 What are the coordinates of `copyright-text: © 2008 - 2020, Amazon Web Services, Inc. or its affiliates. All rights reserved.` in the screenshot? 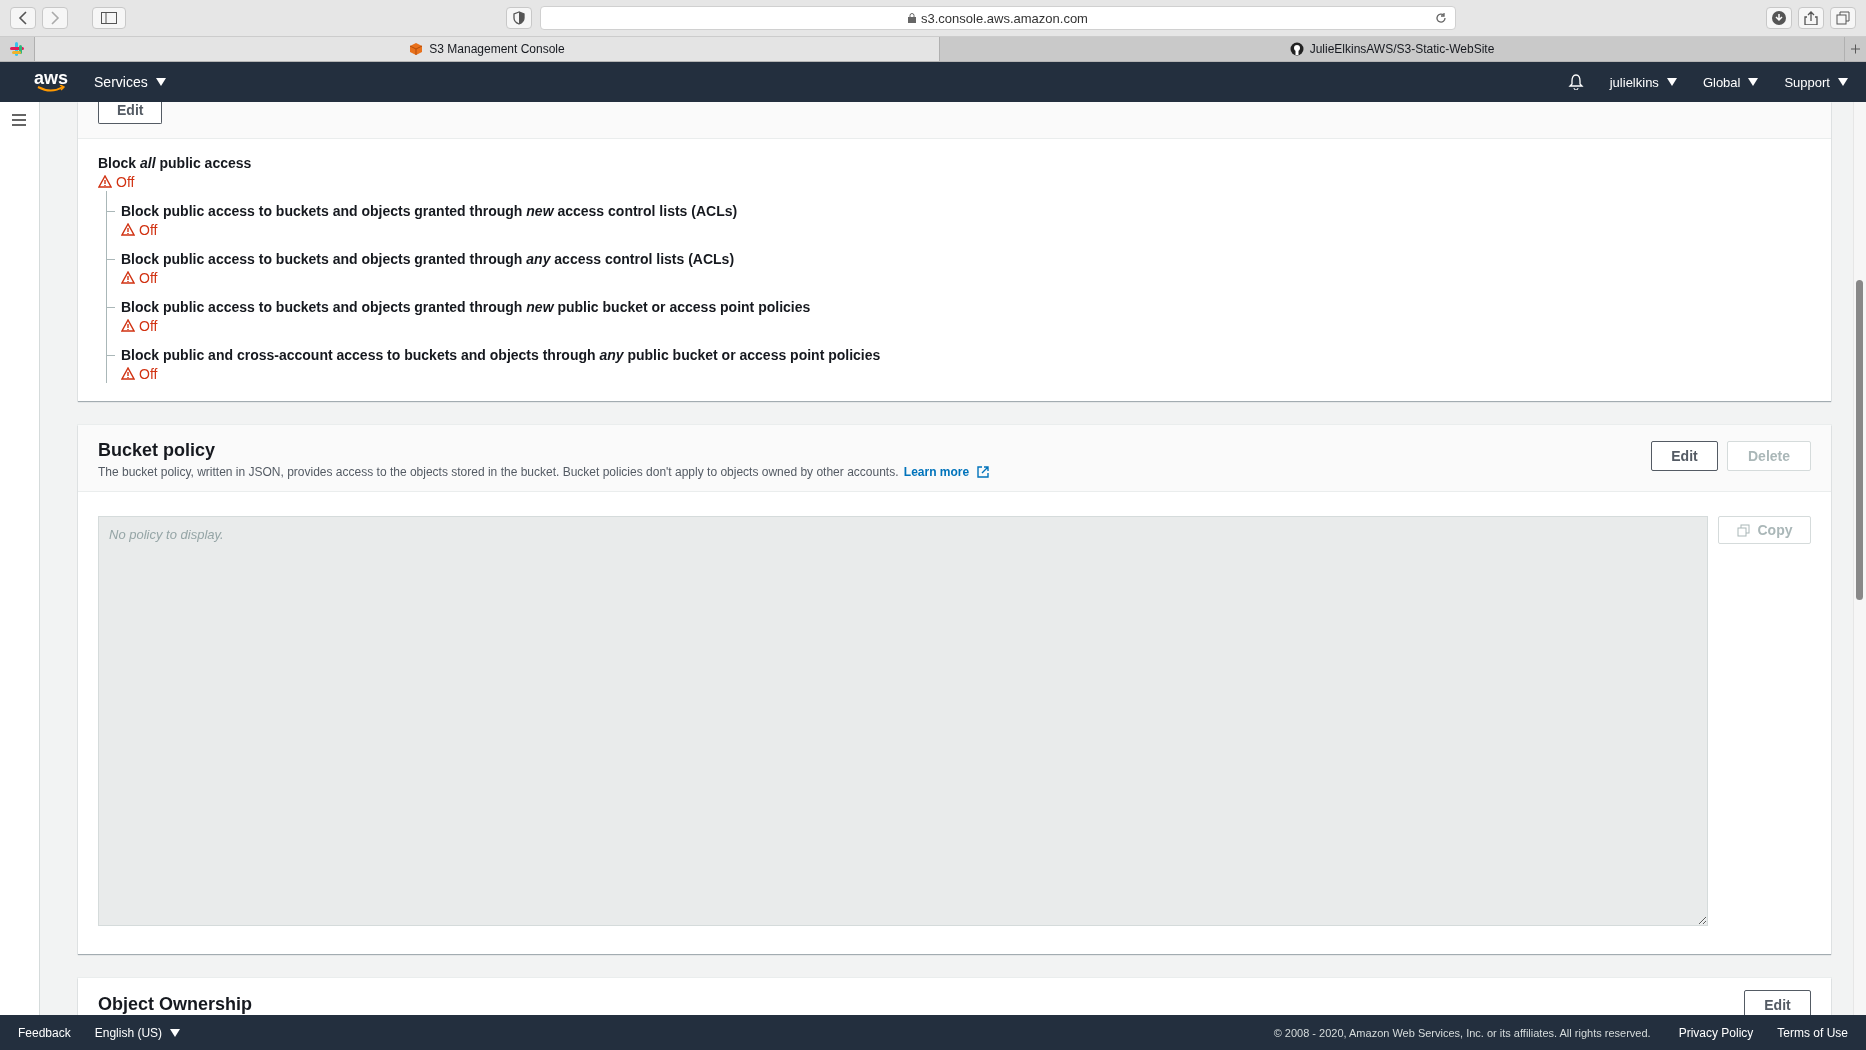 It's located at (1462, 1032).